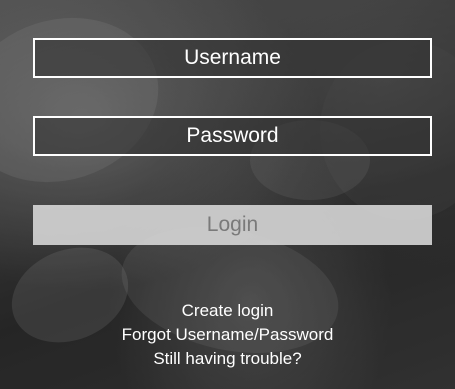  Describe the element at coordinates (227, 359) in the screenshot. I see `trouble-link: Still having trouble?` at that location.